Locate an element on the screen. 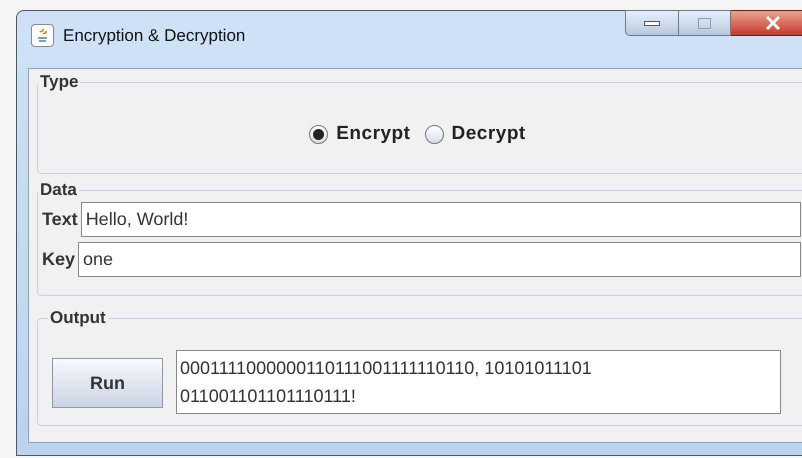 This screenshot has width=802, height=458. radio-label: Decrypt is located at coordinates (489, 134).